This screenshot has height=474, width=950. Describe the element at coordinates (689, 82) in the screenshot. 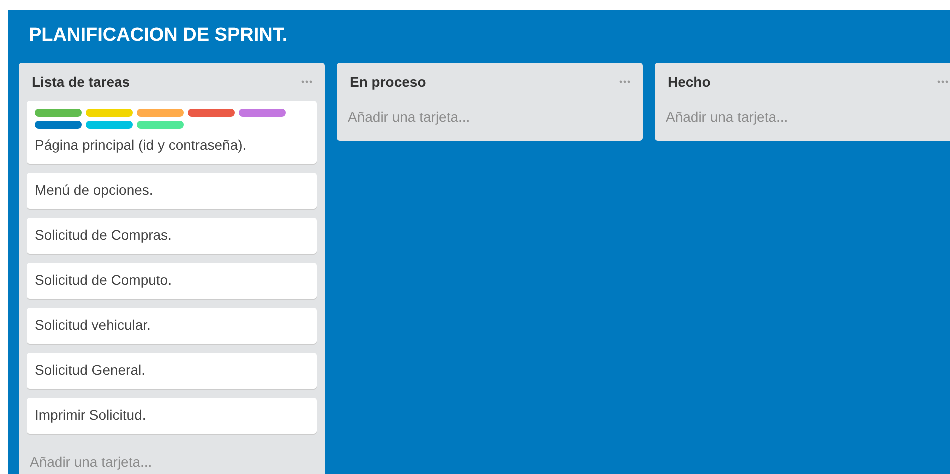

I see `list-title: Hecho` at that location.